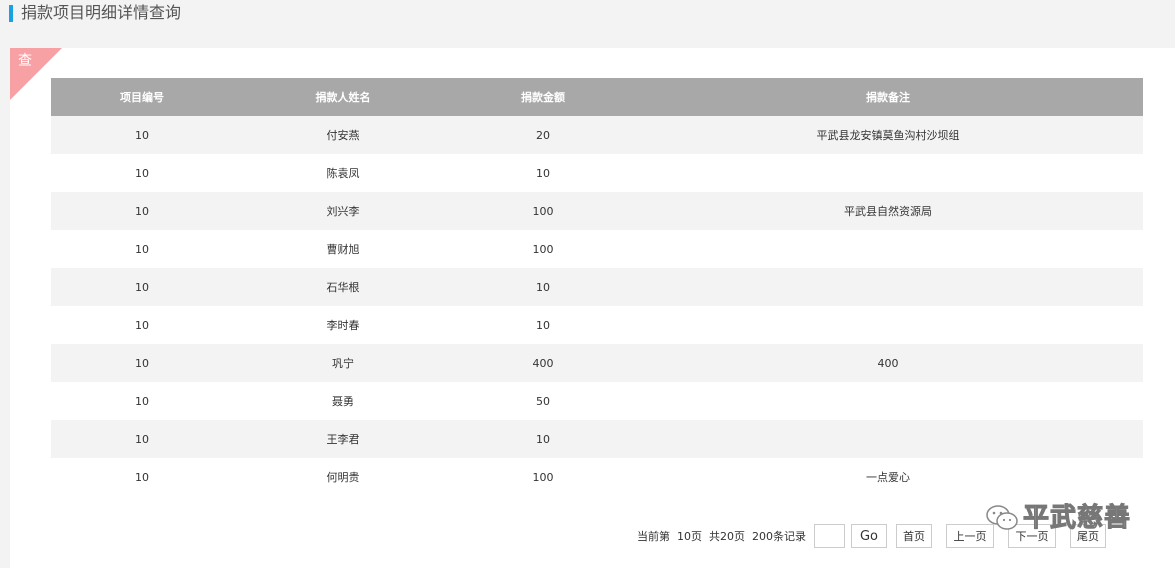 The image size is (1175, 568). What do you see at coordinates (543, 135) in the screenshot?
I see `cell-amount: 20` at bounding box center [543, 135].